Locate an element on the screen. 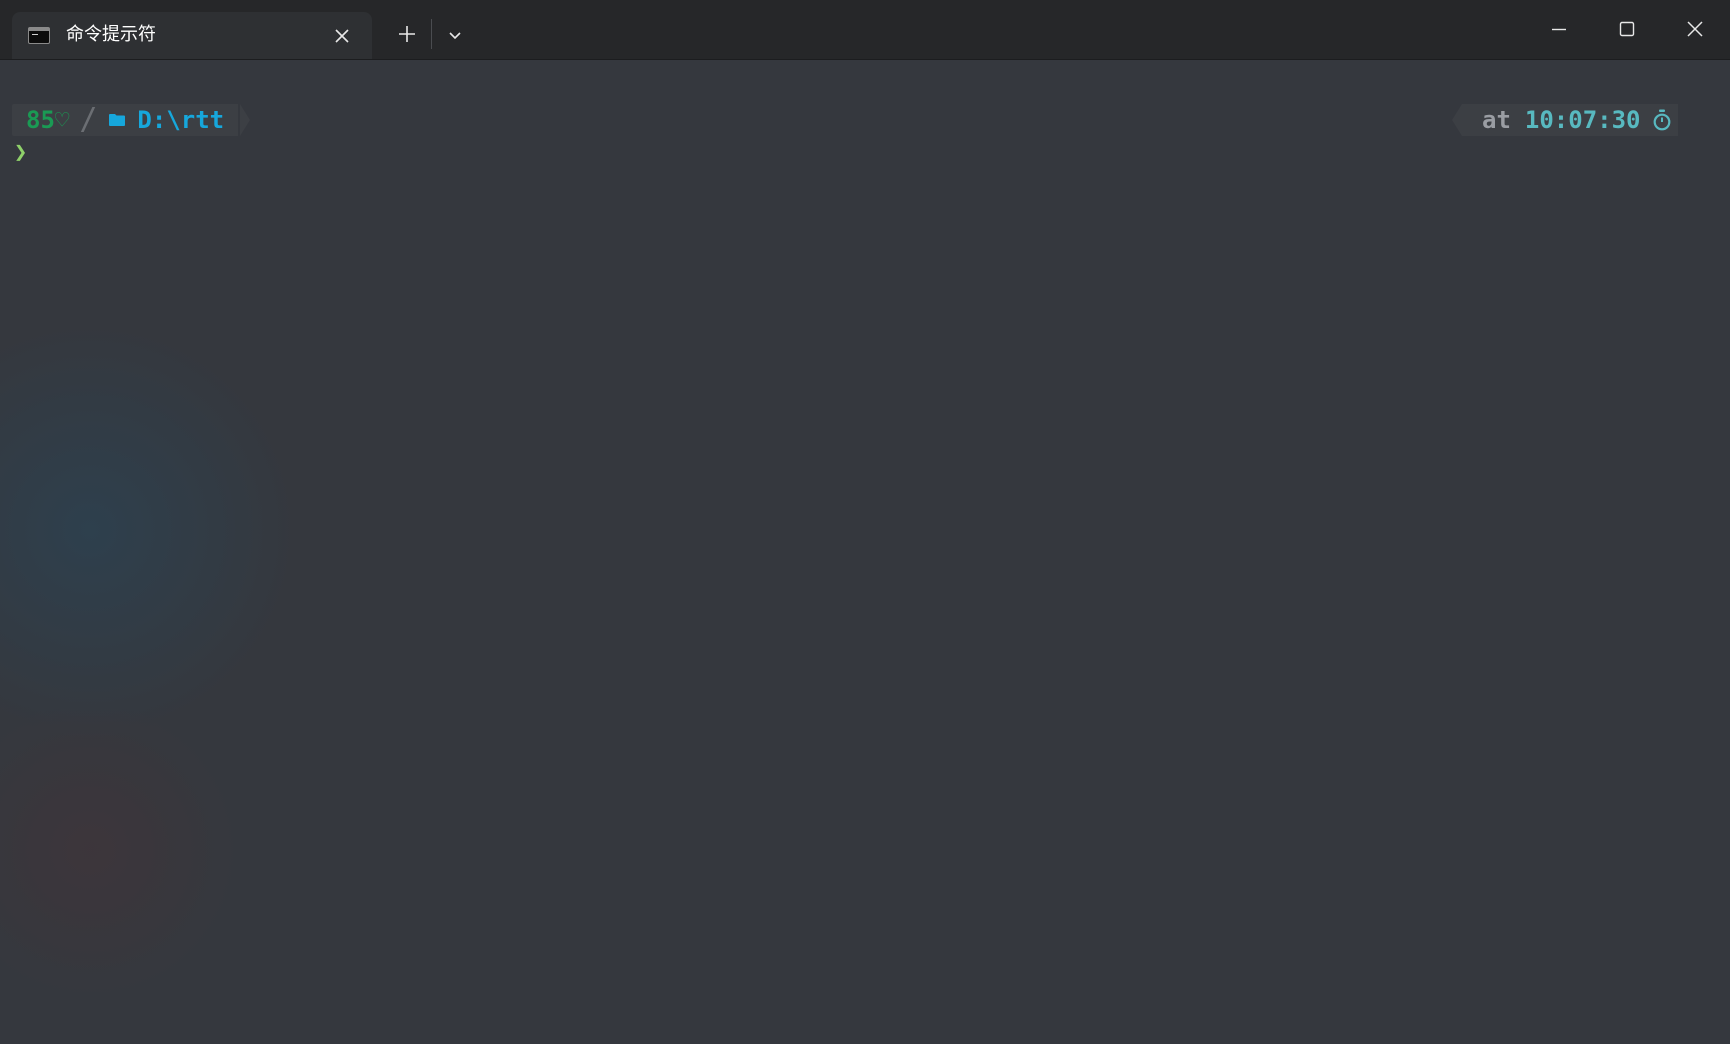 This screenshot has width=1730, height=1044. tab-command-prompt: 命令提示符 is located at coordinates (192, 35).